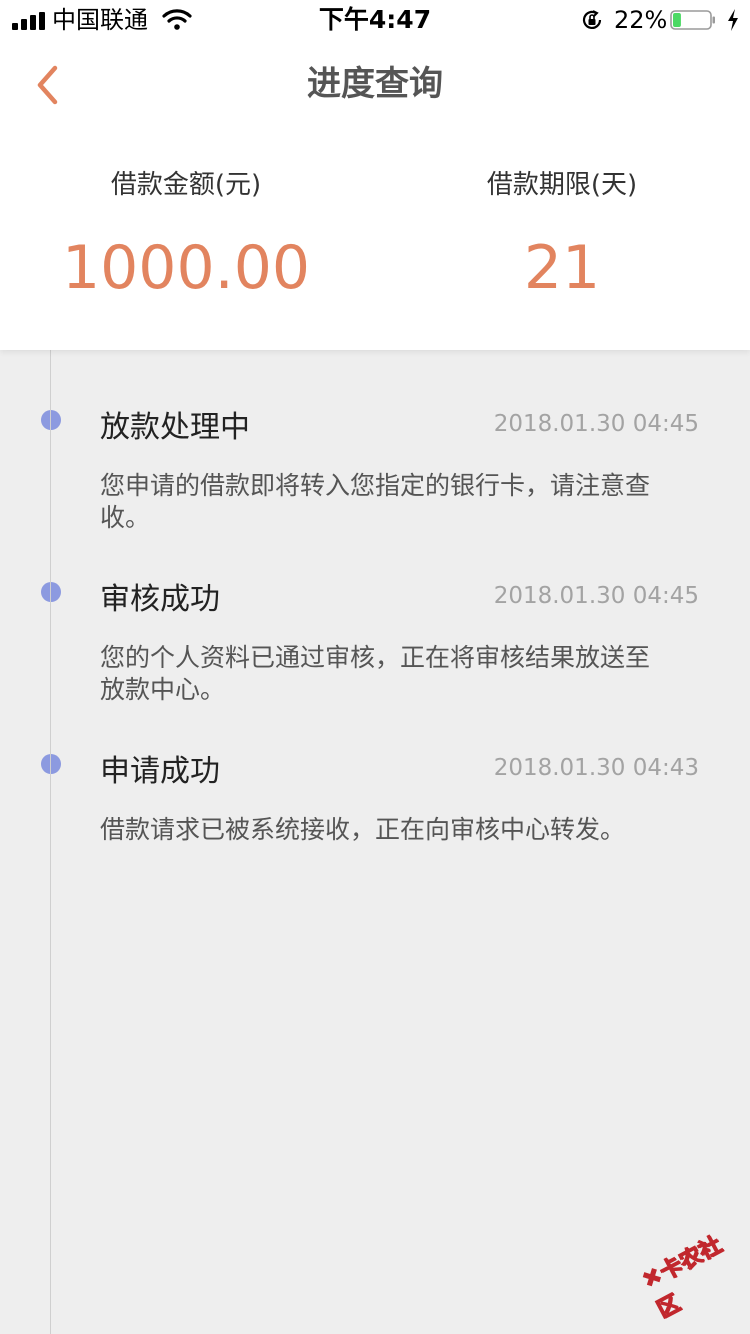 This screenshot has width=750, height=1334. What do you see at coordinates (160, 771) in the screenshot?
I see `timeline-item-title: 申请成功` at bounding box center [160, 771].